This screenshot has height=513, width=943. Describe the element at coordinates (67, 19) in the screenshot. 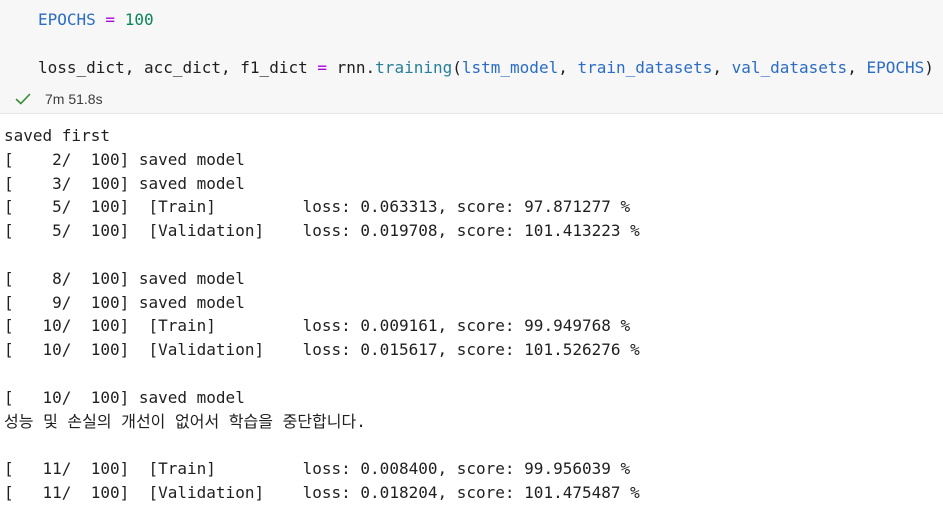

I see `epochs-variable: EPOCHS` at that location.